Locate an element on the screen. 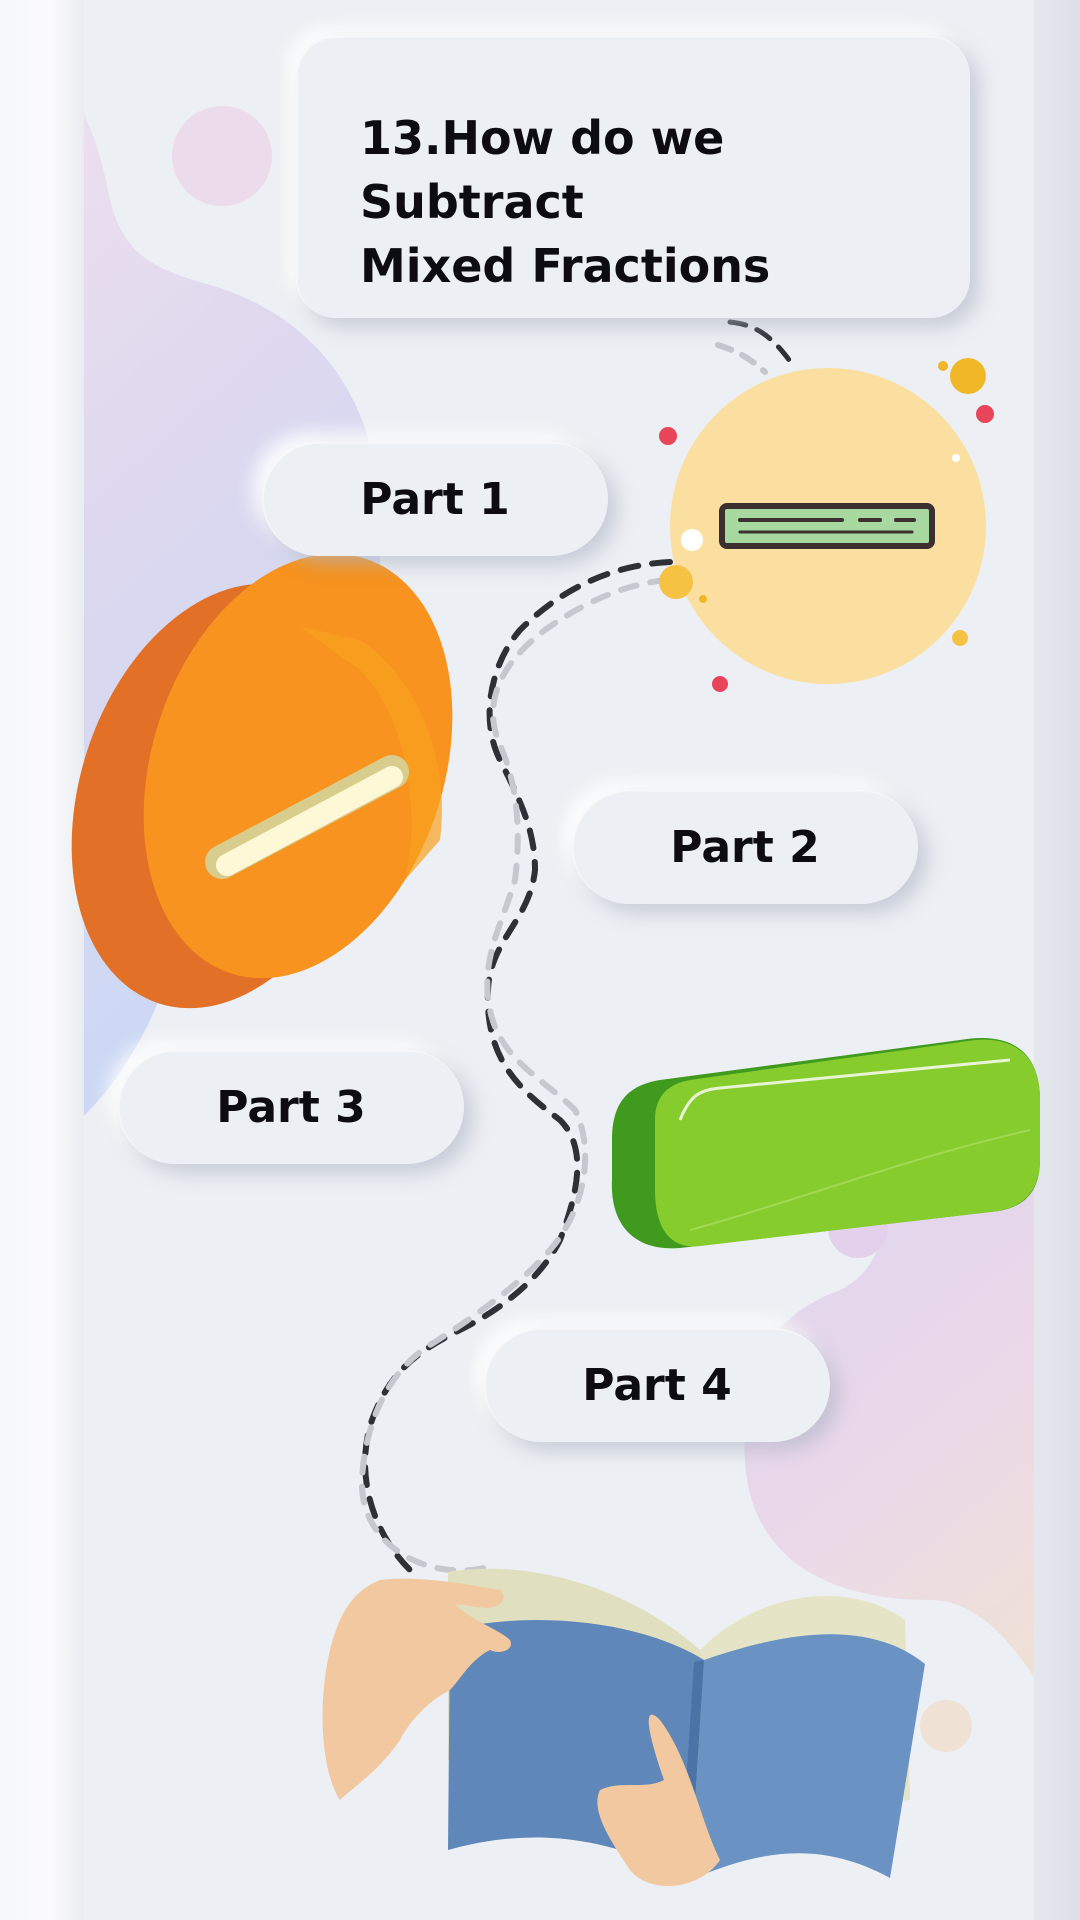 The height and width of the screenshot is (1920, 1080). part-1-label: Part 1 is located at coordinates (435, 499).